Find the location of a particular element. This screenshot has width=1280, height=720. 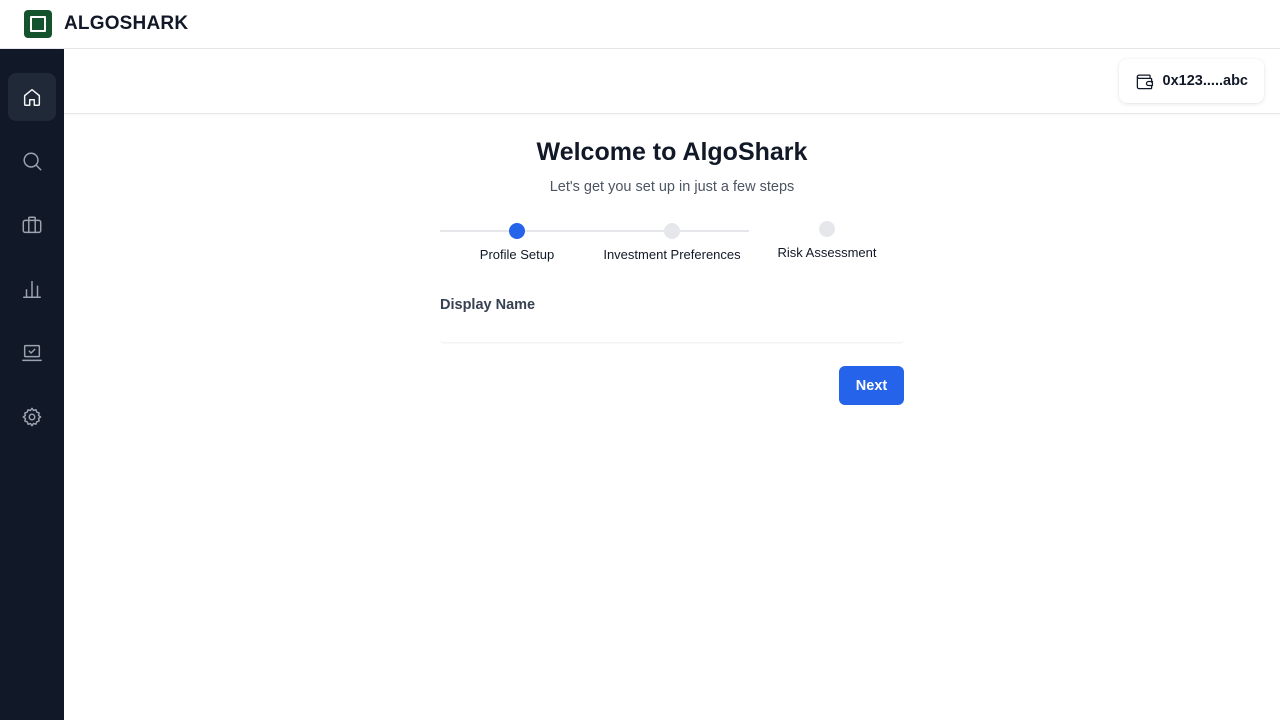

bar-chart-icon is located at coordinates (32, 289).